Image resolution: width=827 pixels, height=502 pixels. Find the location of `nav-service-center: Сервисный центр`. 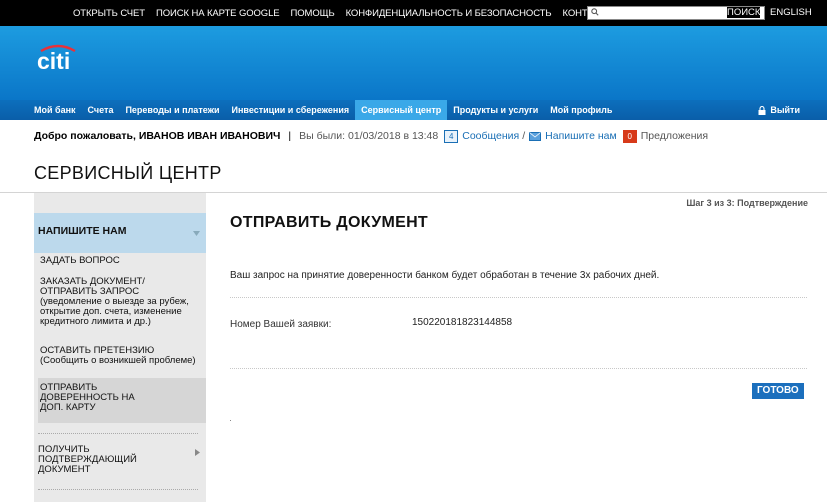

nav-service-center: Сервисный центр is located at coordinates (401, 110).